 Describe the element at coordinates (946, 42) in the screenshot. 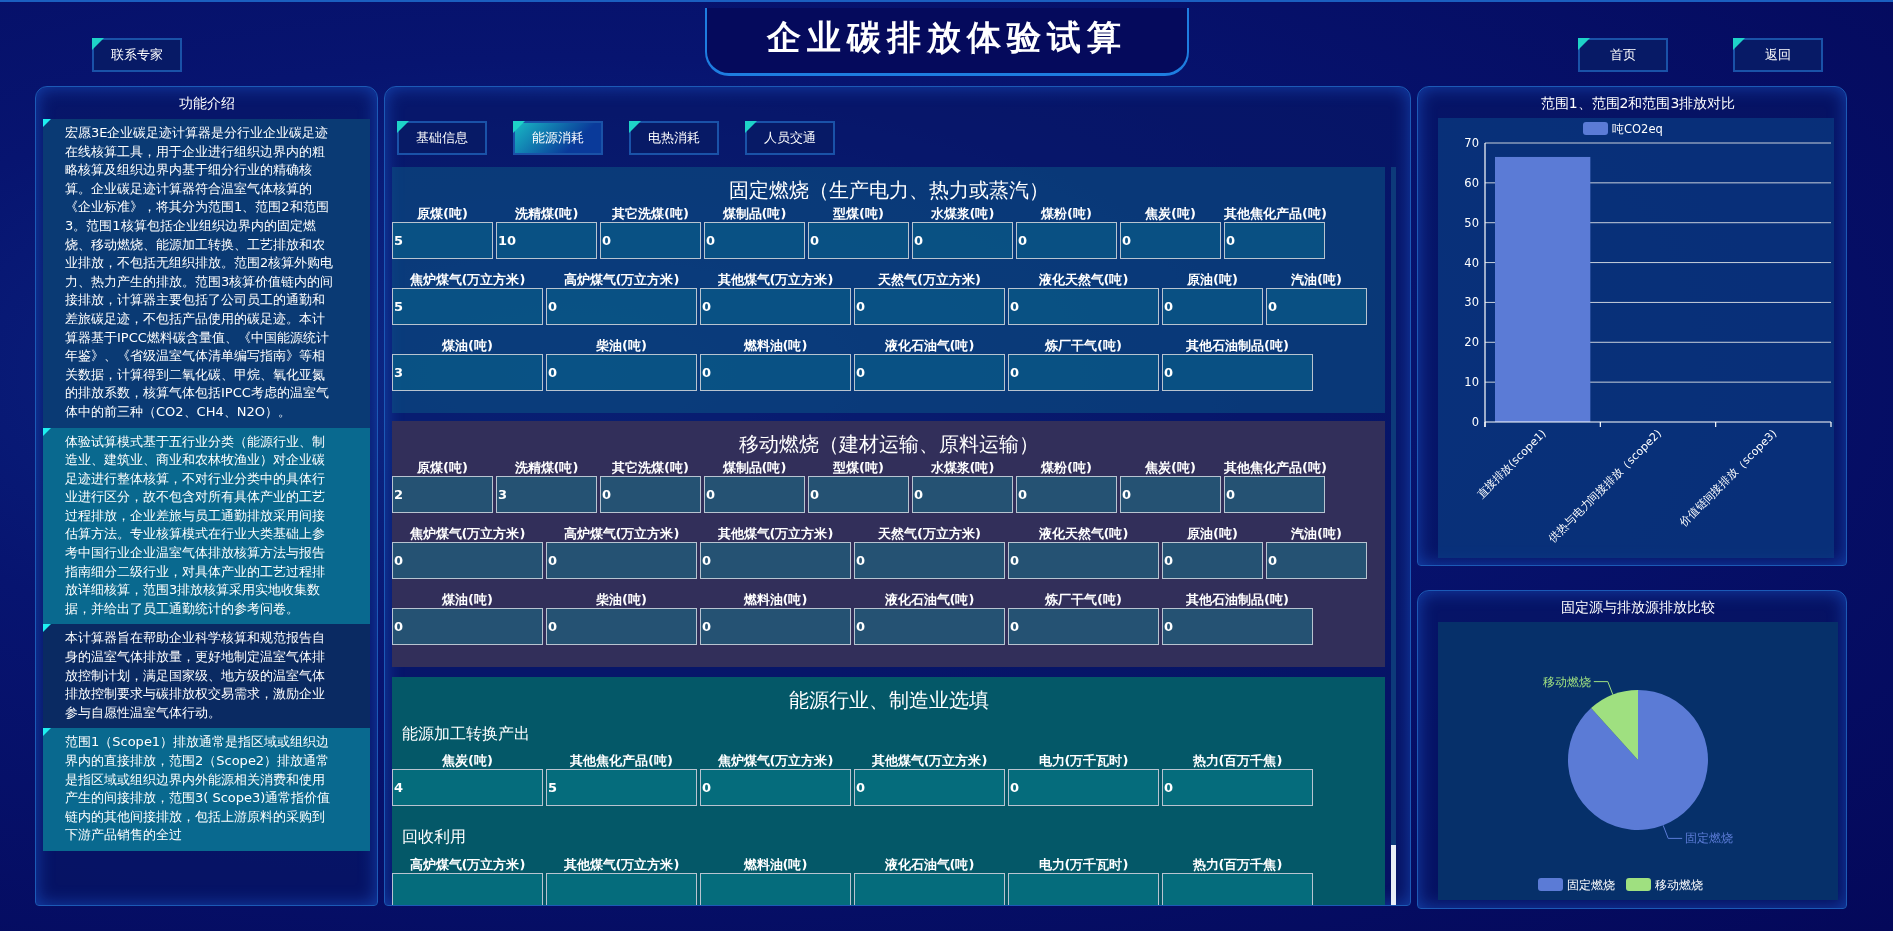

I see `page-title: 企业碳排放体验试算` at that location.